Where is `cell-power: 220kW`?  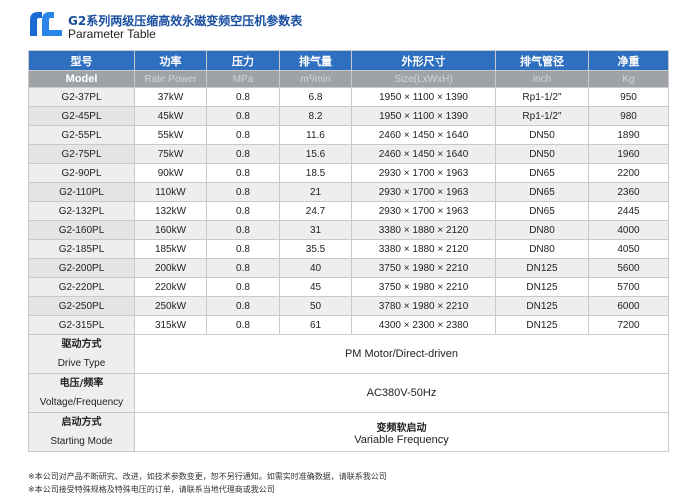
cell-power: 220kW is located at coordinates (170, 287).